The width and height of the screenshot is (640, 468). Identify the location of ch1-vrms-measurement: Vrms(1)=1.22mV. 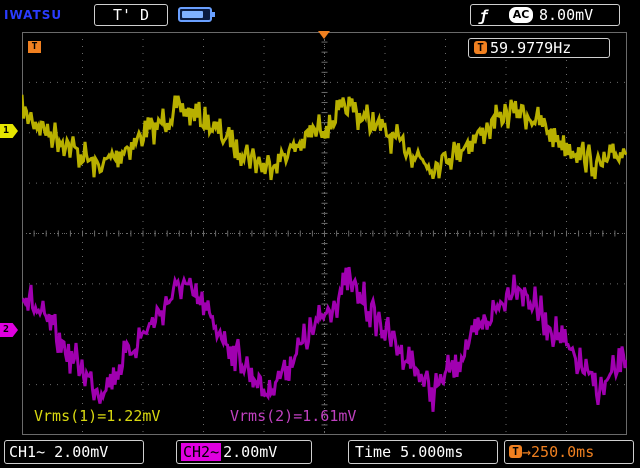
(97, 416).